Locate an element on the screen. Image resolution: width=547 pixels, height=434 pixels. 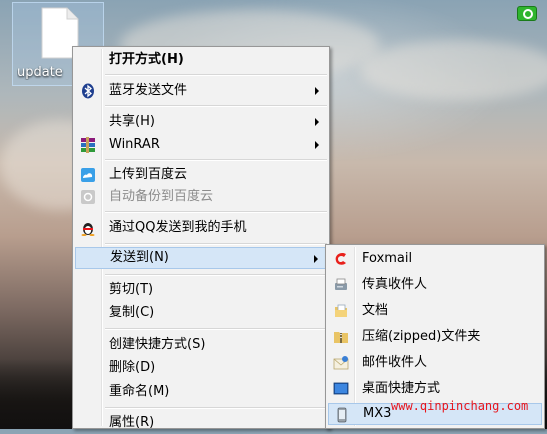
menu-rename: 重命名(M) is located at coordinates (201, 392).